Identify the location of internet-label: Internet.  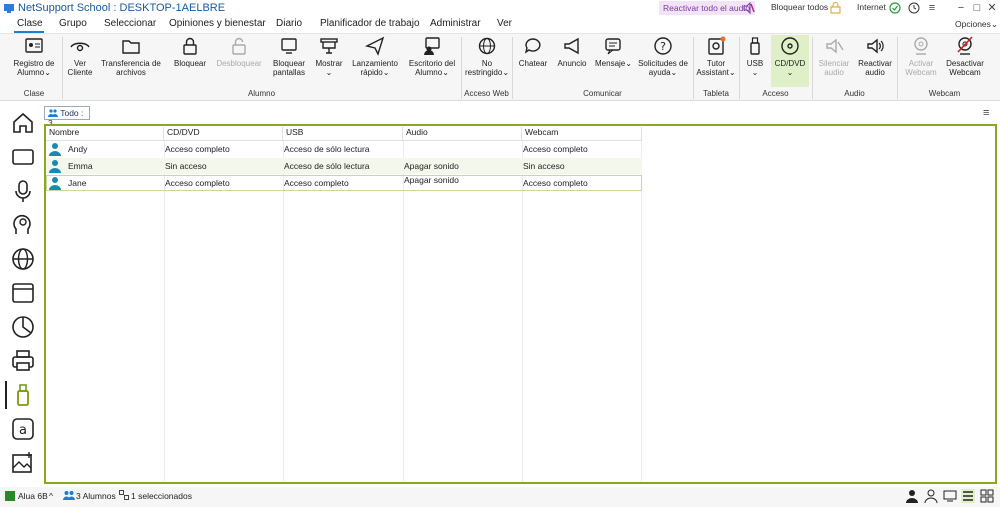
(871, 7).